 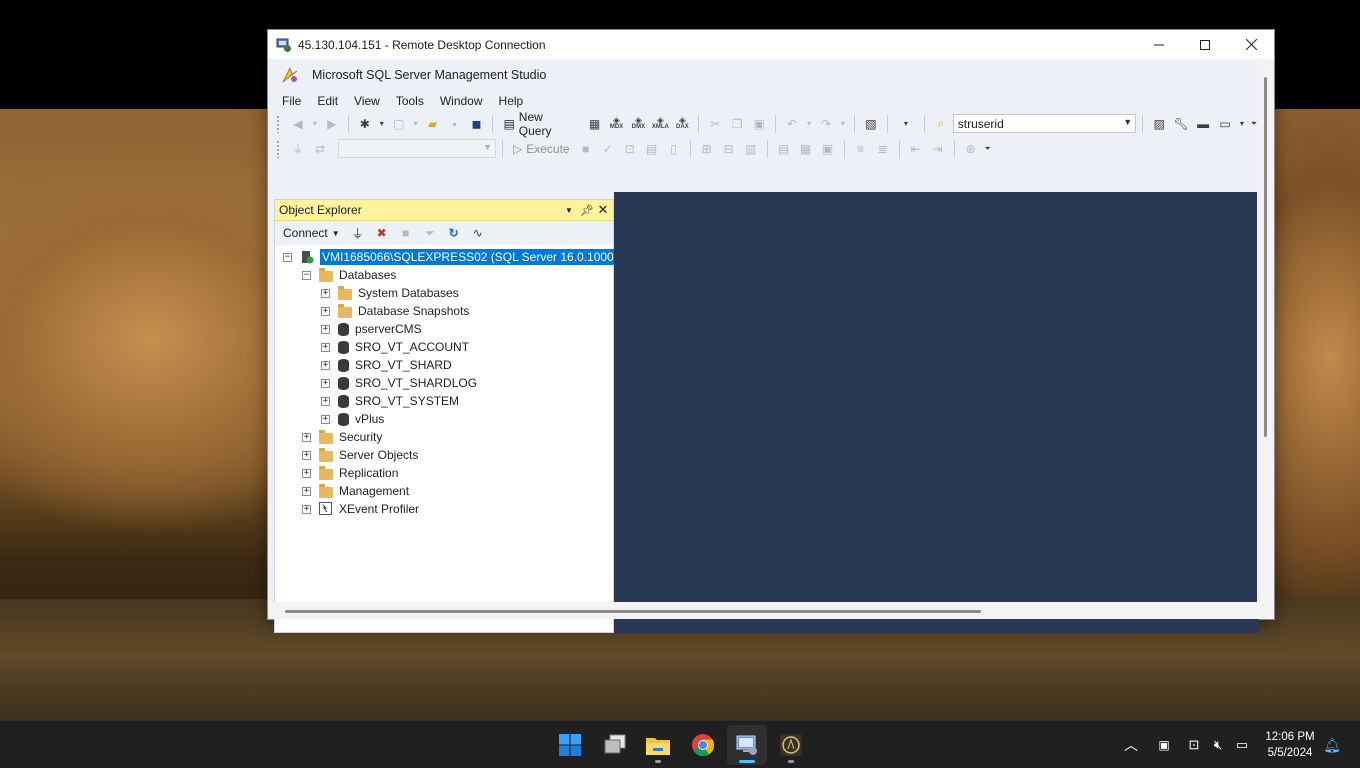 What do you see at coordinates (454, 233) in the screenshot?
I see `refresh-button: ↻` at bounding box center [454, 233].